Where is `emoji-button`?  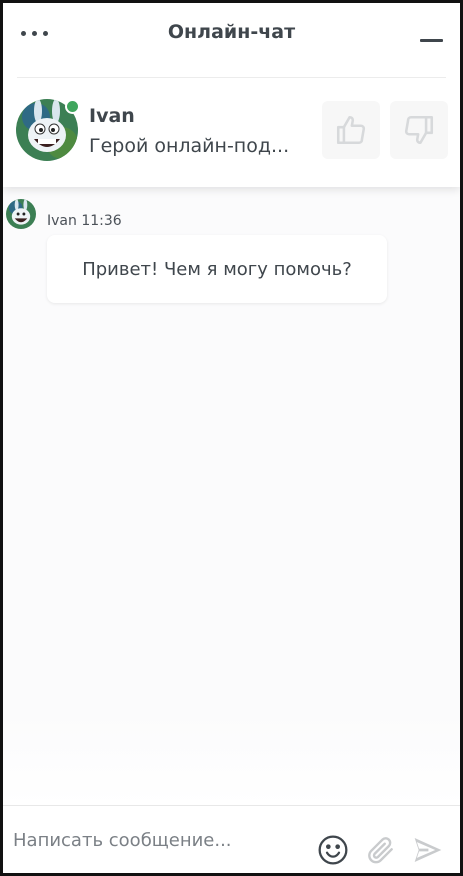 emoji-button is located at coordinates (333, 850).